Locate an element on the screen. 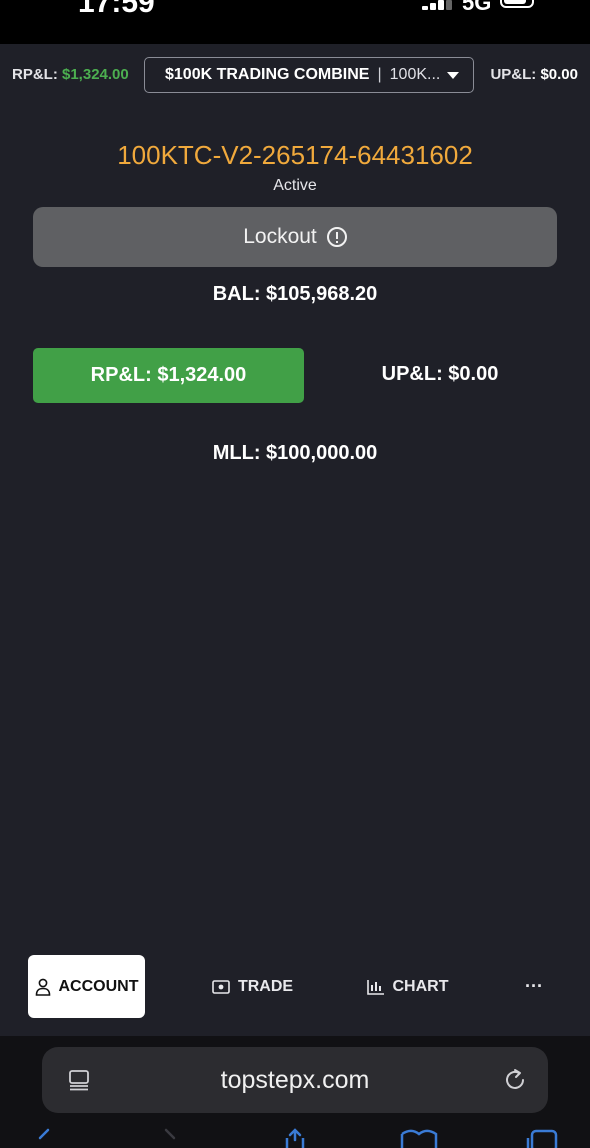  alert-circle-icon is located at coordinates (336, 237).